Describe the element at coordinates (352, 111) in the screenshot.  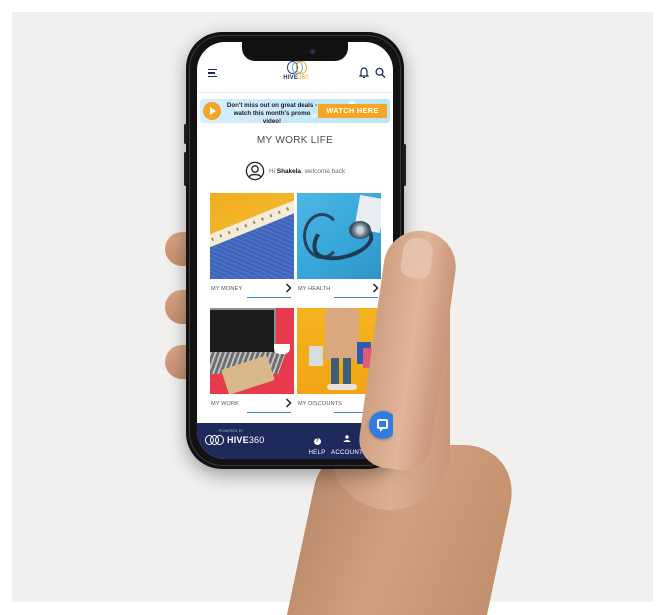
I see `watch-here-button: WATCH HERE` at that location.